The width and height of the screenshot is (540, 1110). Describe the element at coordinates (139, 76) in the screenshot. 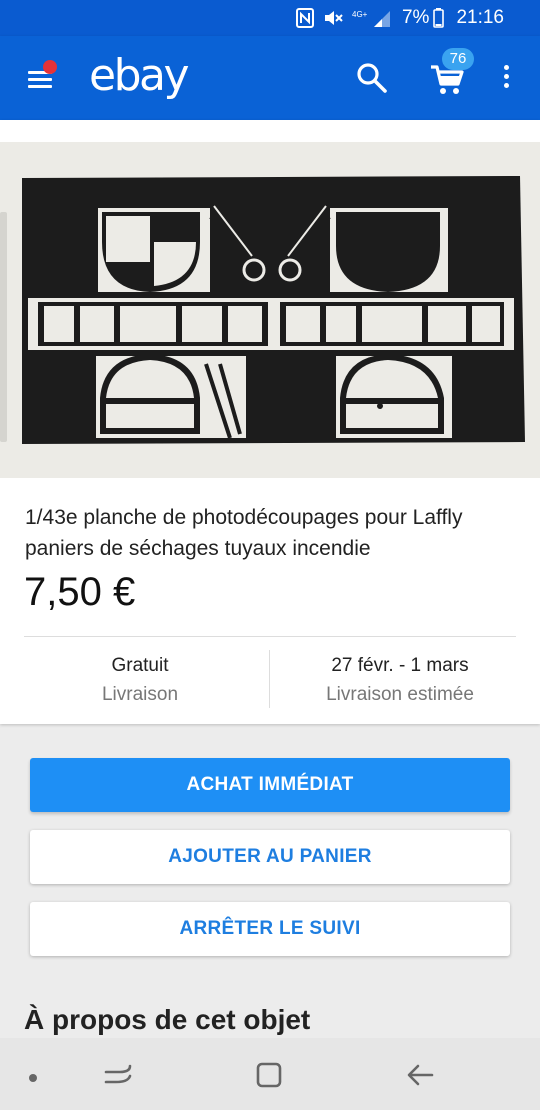

I see `ebay-logo: ebay` at that location.